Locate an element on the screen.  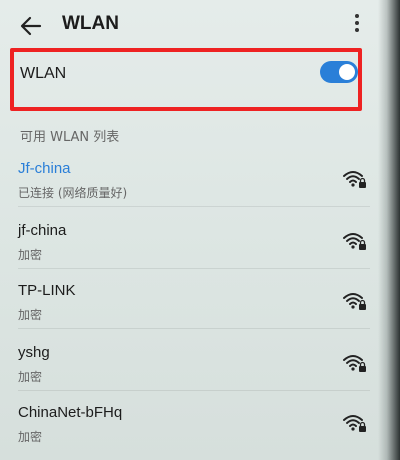
network-status: 已连接 (网络质量好) is located at coordinates (73, 193).